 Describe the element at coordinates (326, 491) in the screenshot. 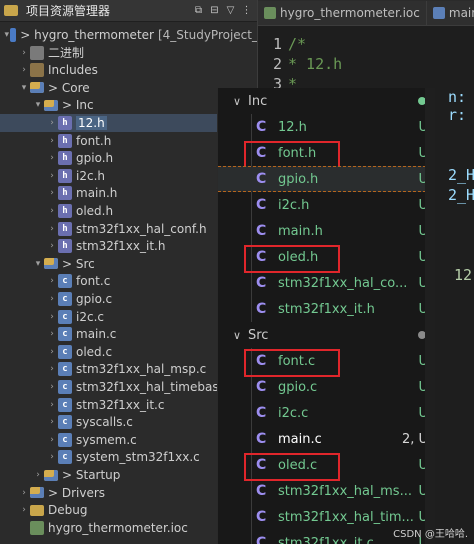

I see `vscode-file-row: Cstm32f1xx_hal_ms... U` at that location.